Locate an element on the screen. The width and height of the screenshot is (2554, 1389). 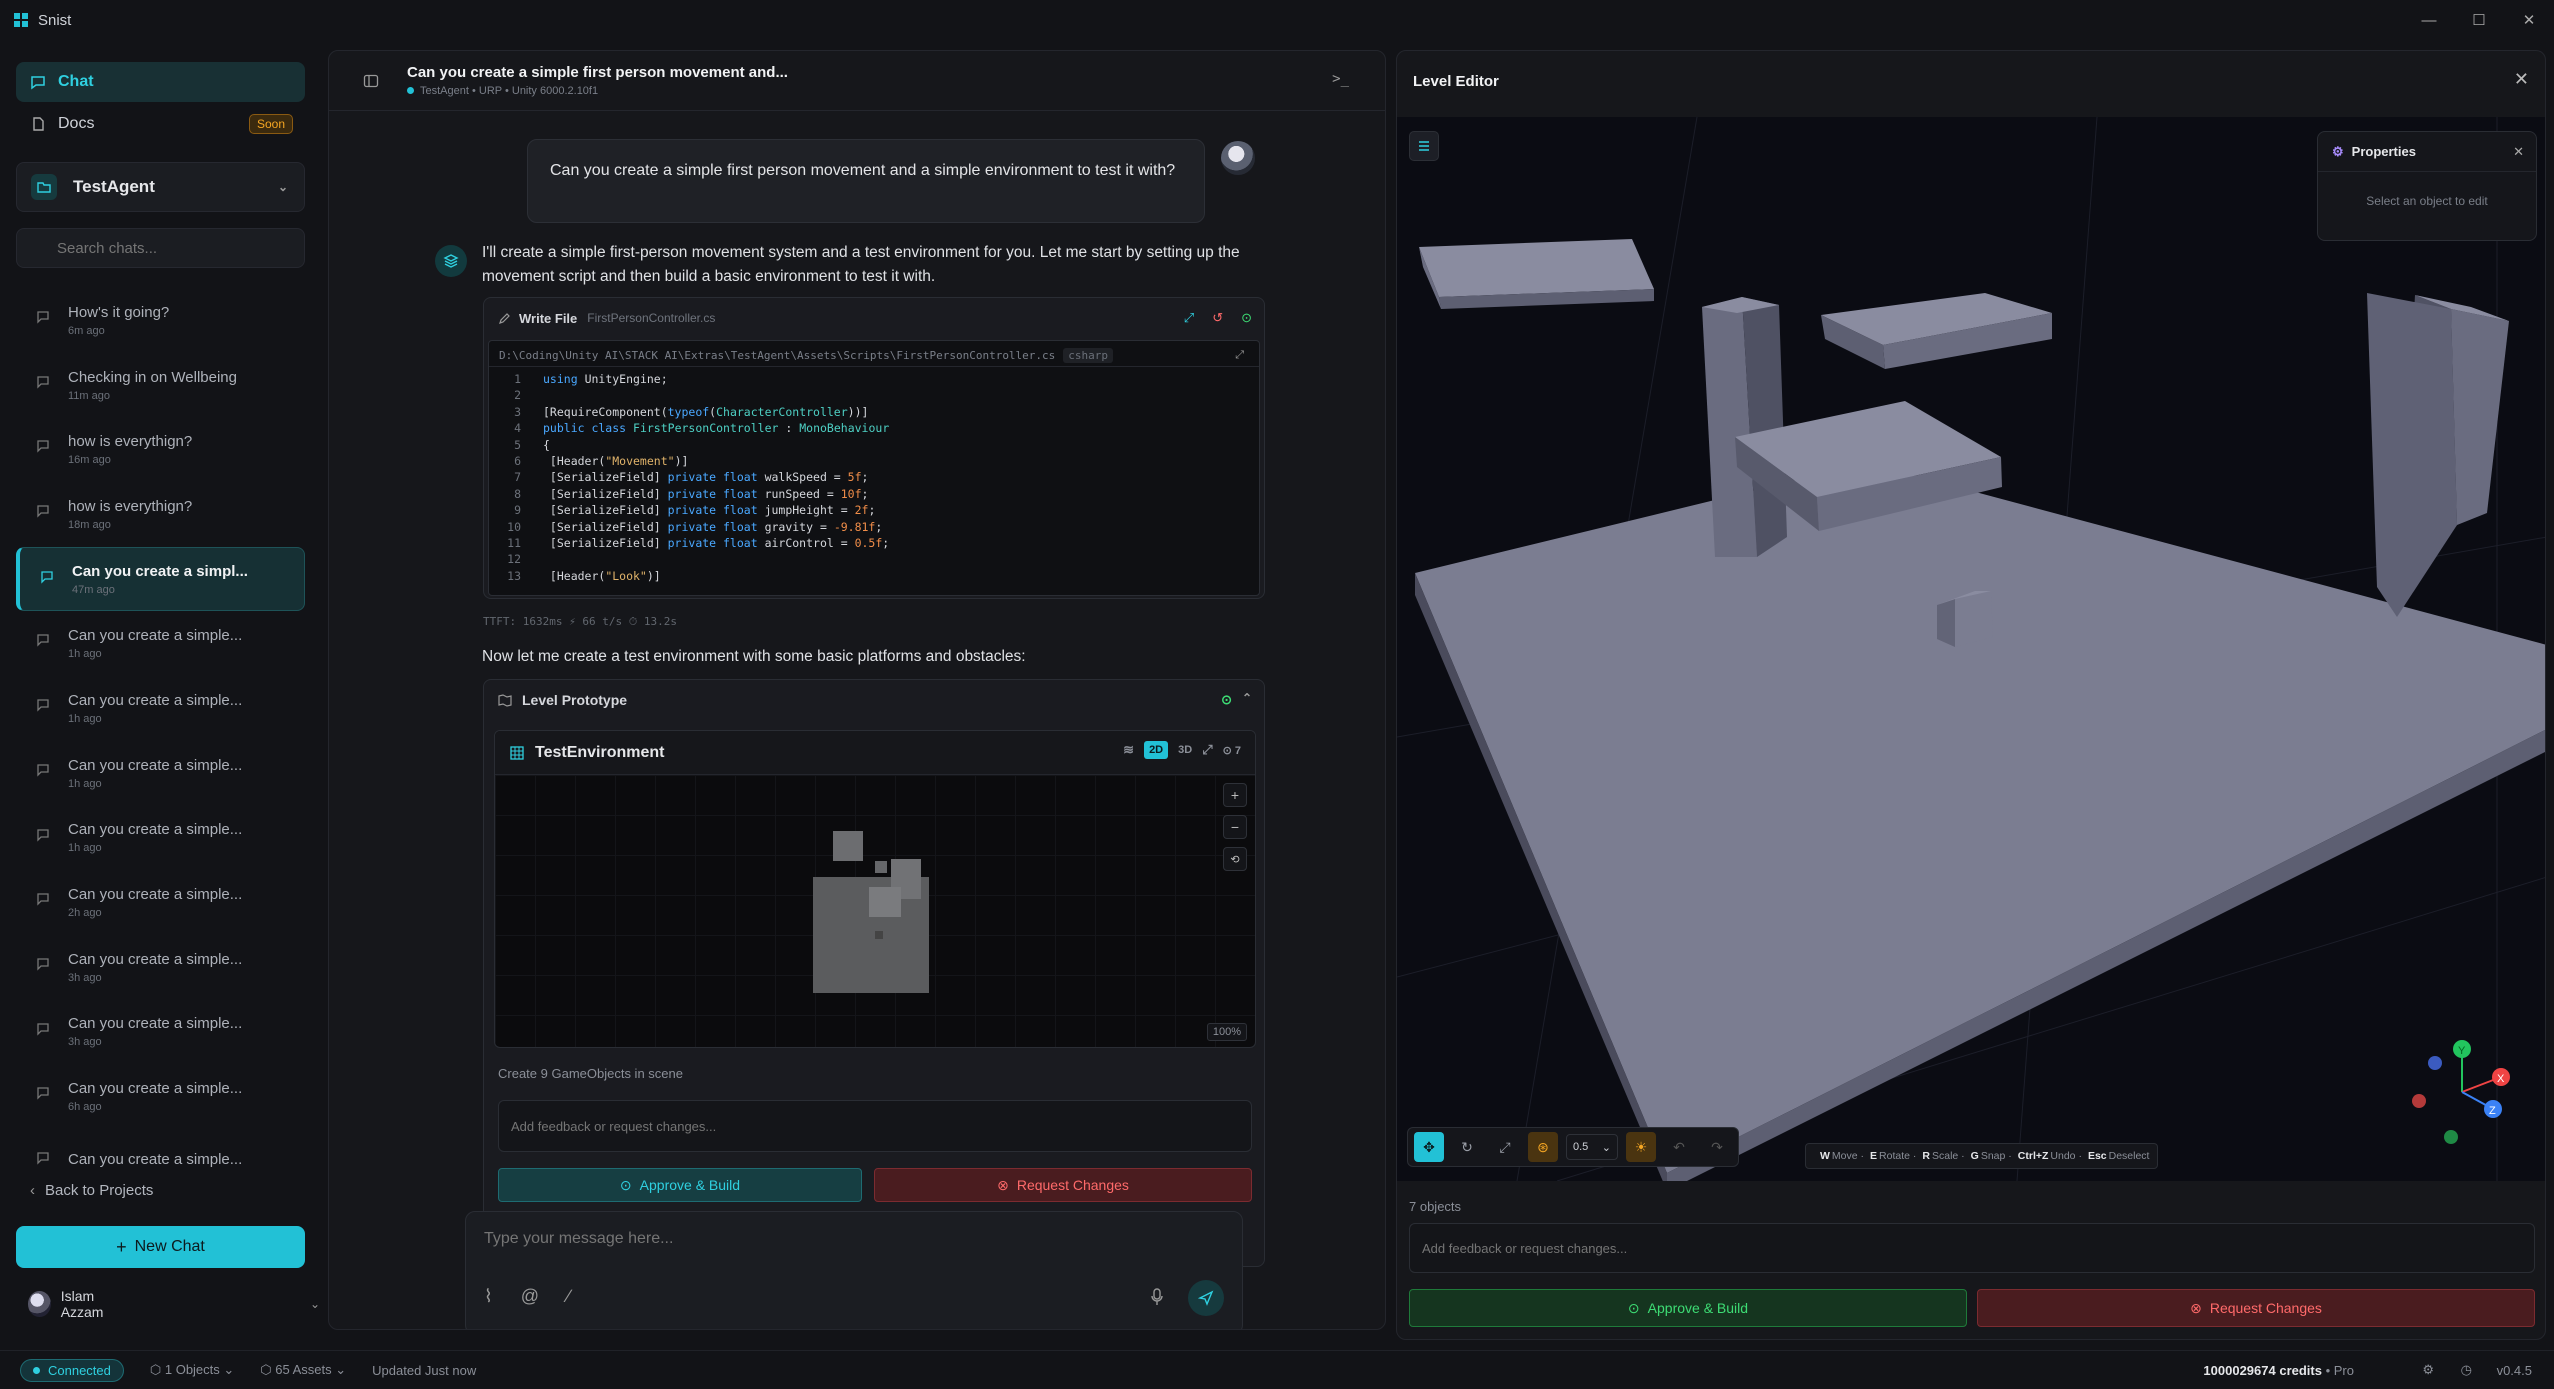
hint-text: Move · is located at coordinates (1848, 1156).